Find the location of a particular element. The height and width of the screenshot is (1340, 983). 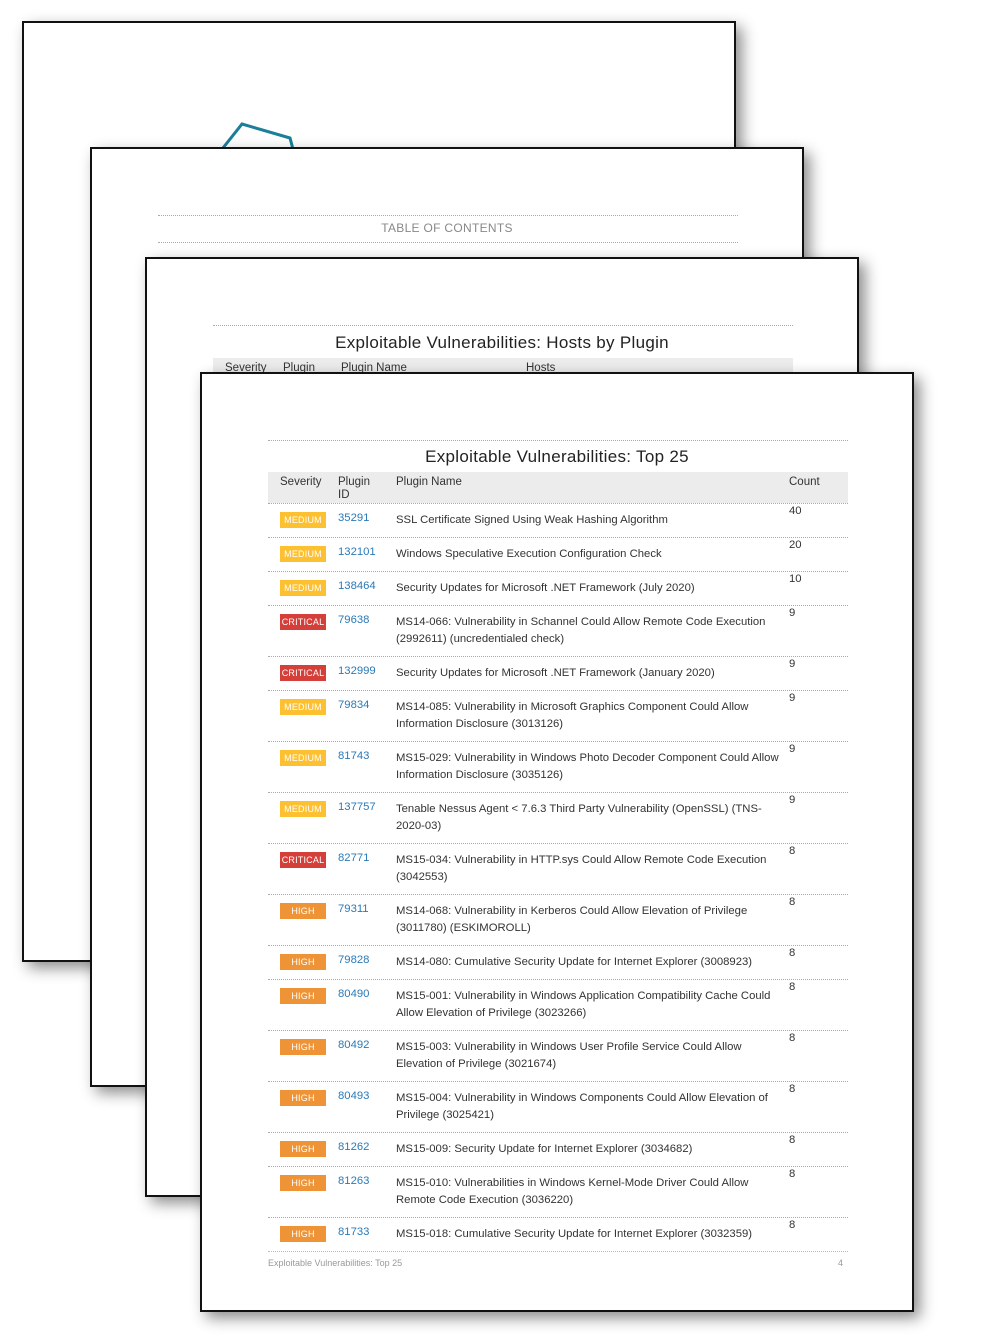

count-value: 40 is located at coordinates (795, 511).